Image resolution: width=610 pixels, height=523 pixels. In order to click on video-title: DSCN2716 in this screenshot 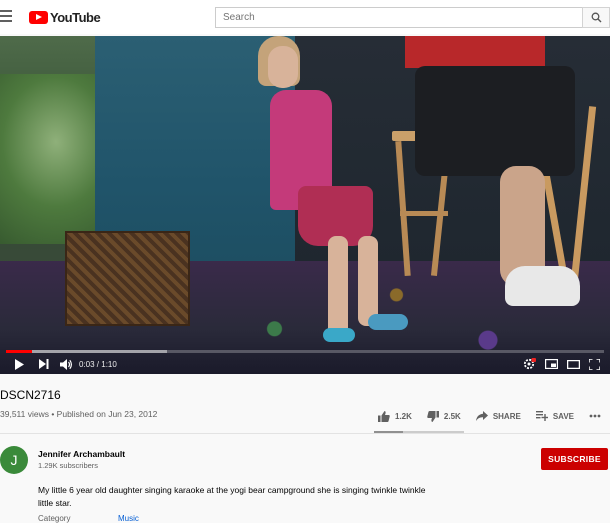, I will do `click(30, 395)`.